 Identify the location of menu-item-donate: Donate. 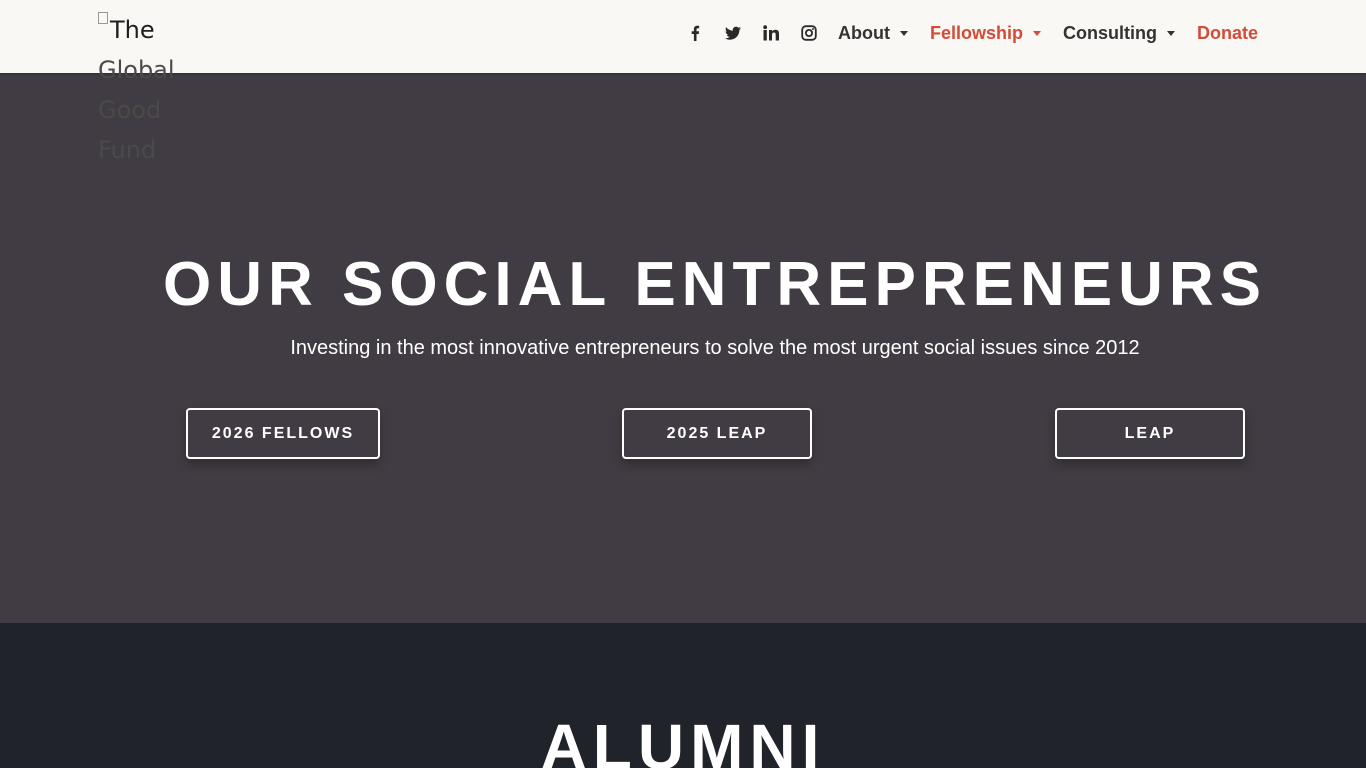
(1227, 33).